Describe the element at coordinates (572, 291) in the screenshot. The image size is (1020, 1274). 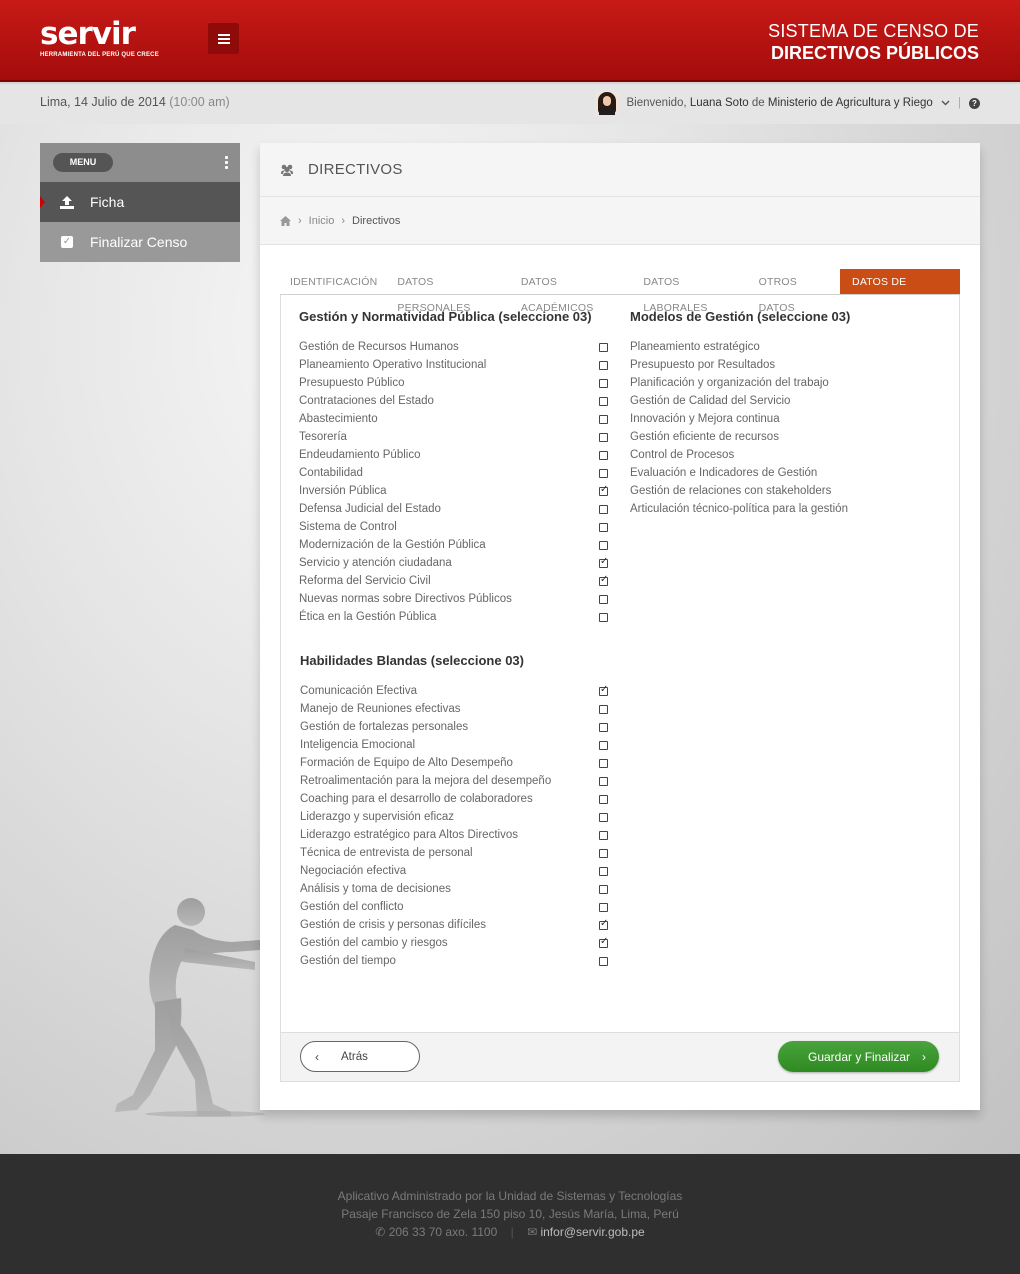
I see `tab-datos-academicos: DATOS ACADÉMICOS` at that location.